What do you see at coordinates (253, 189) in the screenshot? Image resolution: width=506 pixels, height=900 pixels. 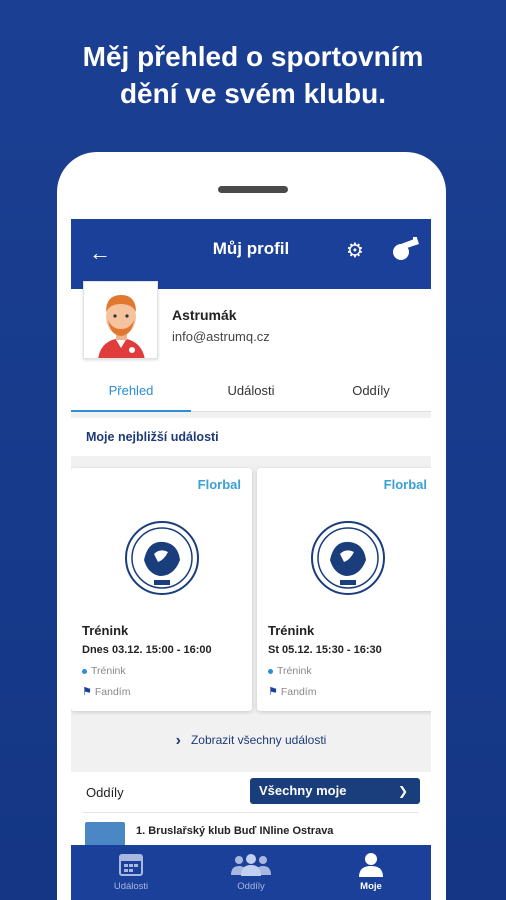 I see `phone-speaker` at bounding box center [253, 189].